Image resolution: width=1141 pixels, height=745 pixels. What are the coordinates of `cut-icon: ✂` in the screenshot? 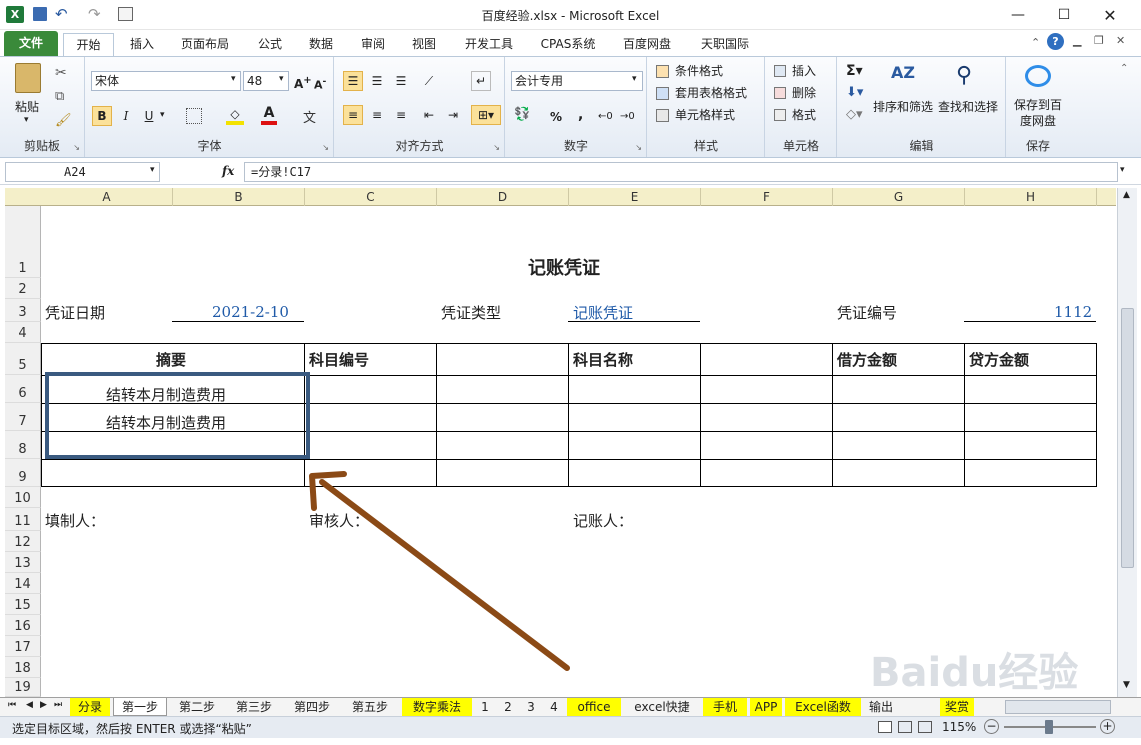 It's located at (61, 73).